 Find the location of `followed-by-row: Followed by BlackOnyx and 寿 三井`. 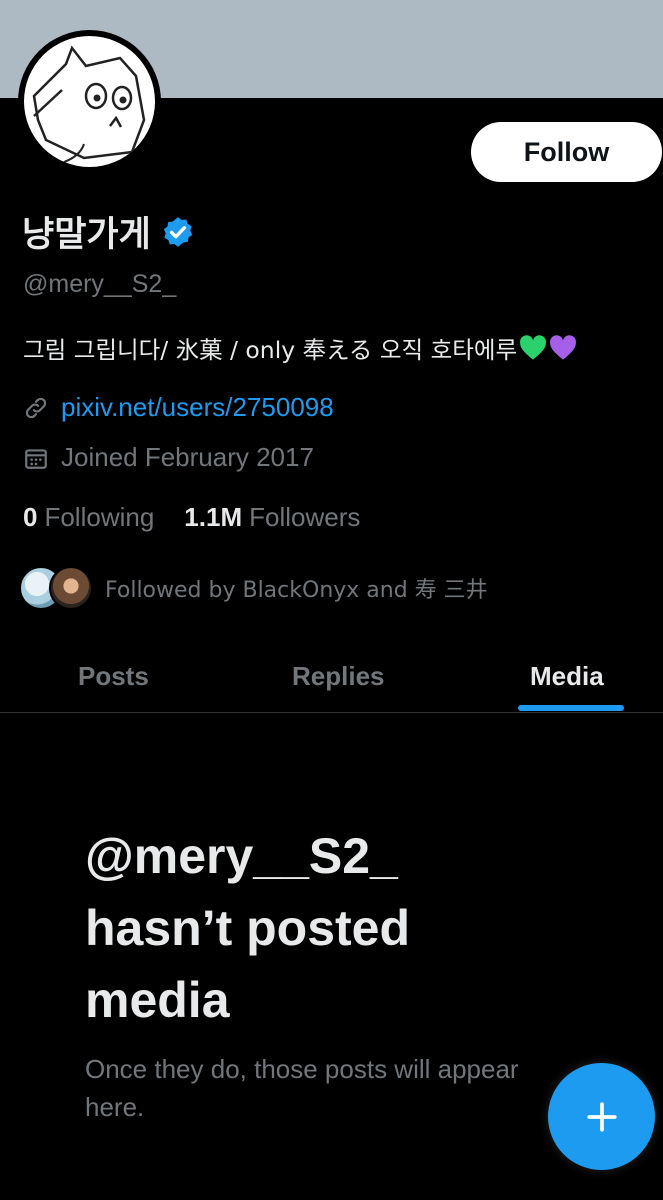

followed-by-row: Followed by BlackOnyx and 寿 三井 is located at coordinates (253, 588).